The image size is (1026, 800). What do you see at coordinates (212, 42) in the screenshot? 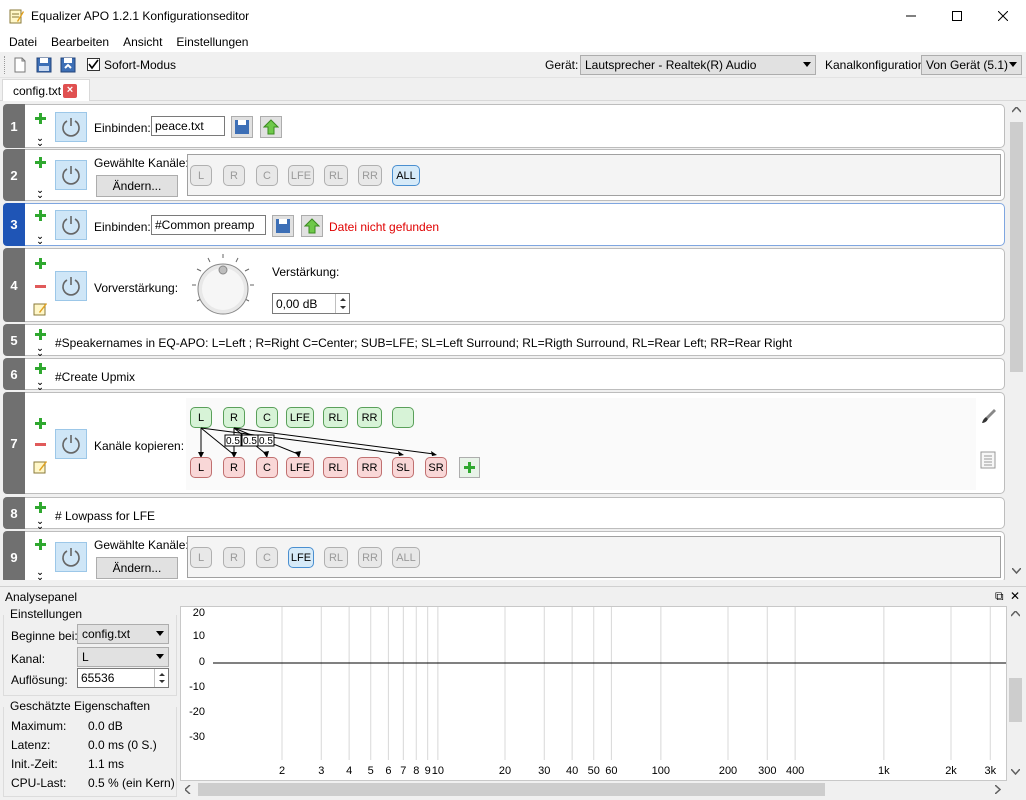
I see `menu-einstellungen: Einstellungen` at bounding box center [212, 42].